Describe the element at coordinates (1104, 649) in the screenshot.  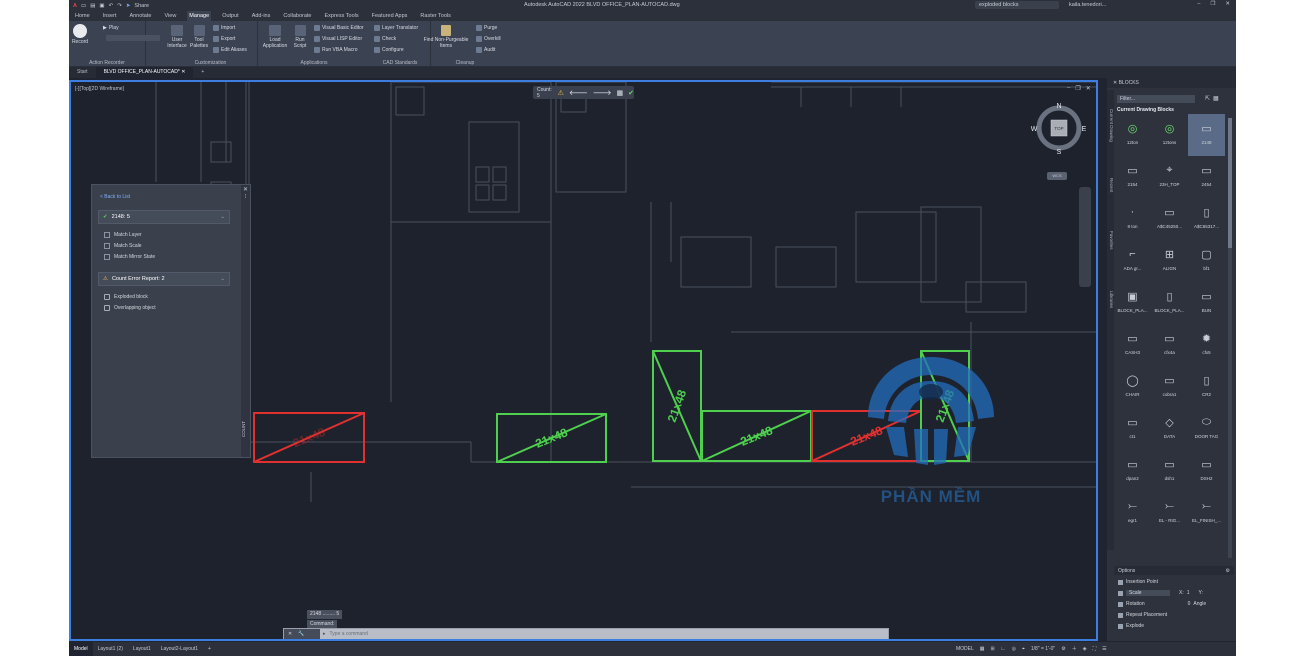
I see `customize-menu-icon: ☰` at that location.